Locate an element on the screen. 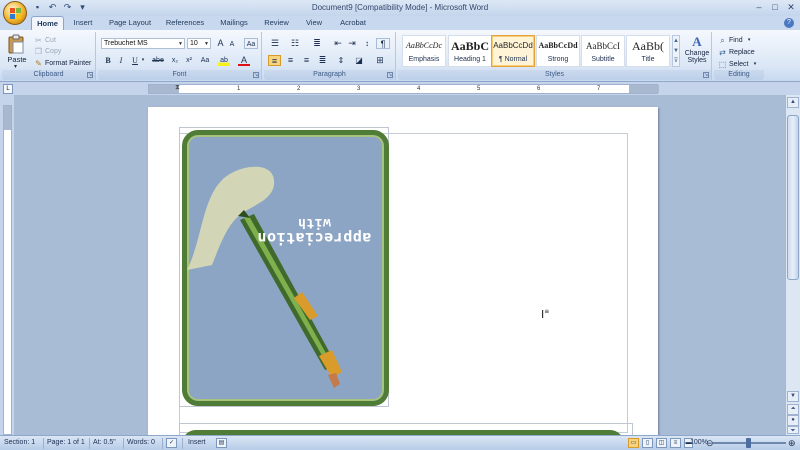  scroll-up-button: ▲ is located at coordinates (793, 102).